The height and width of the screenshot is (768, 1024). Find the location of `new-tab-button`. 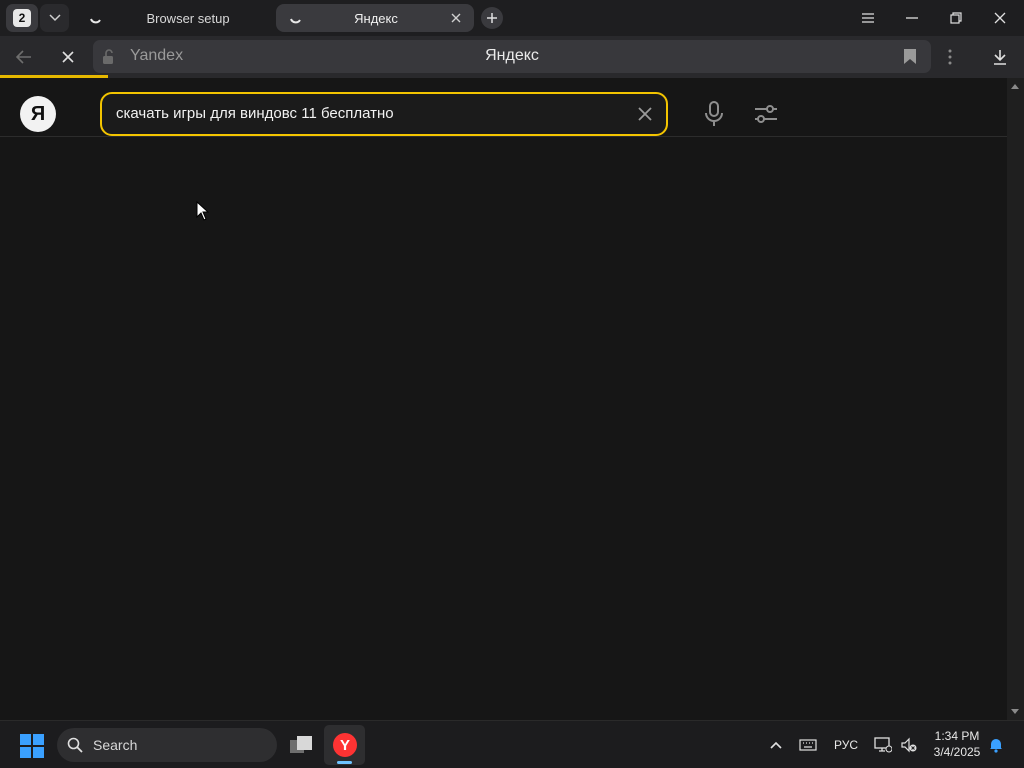

new-tab-button is located at coordinates (492, 18).